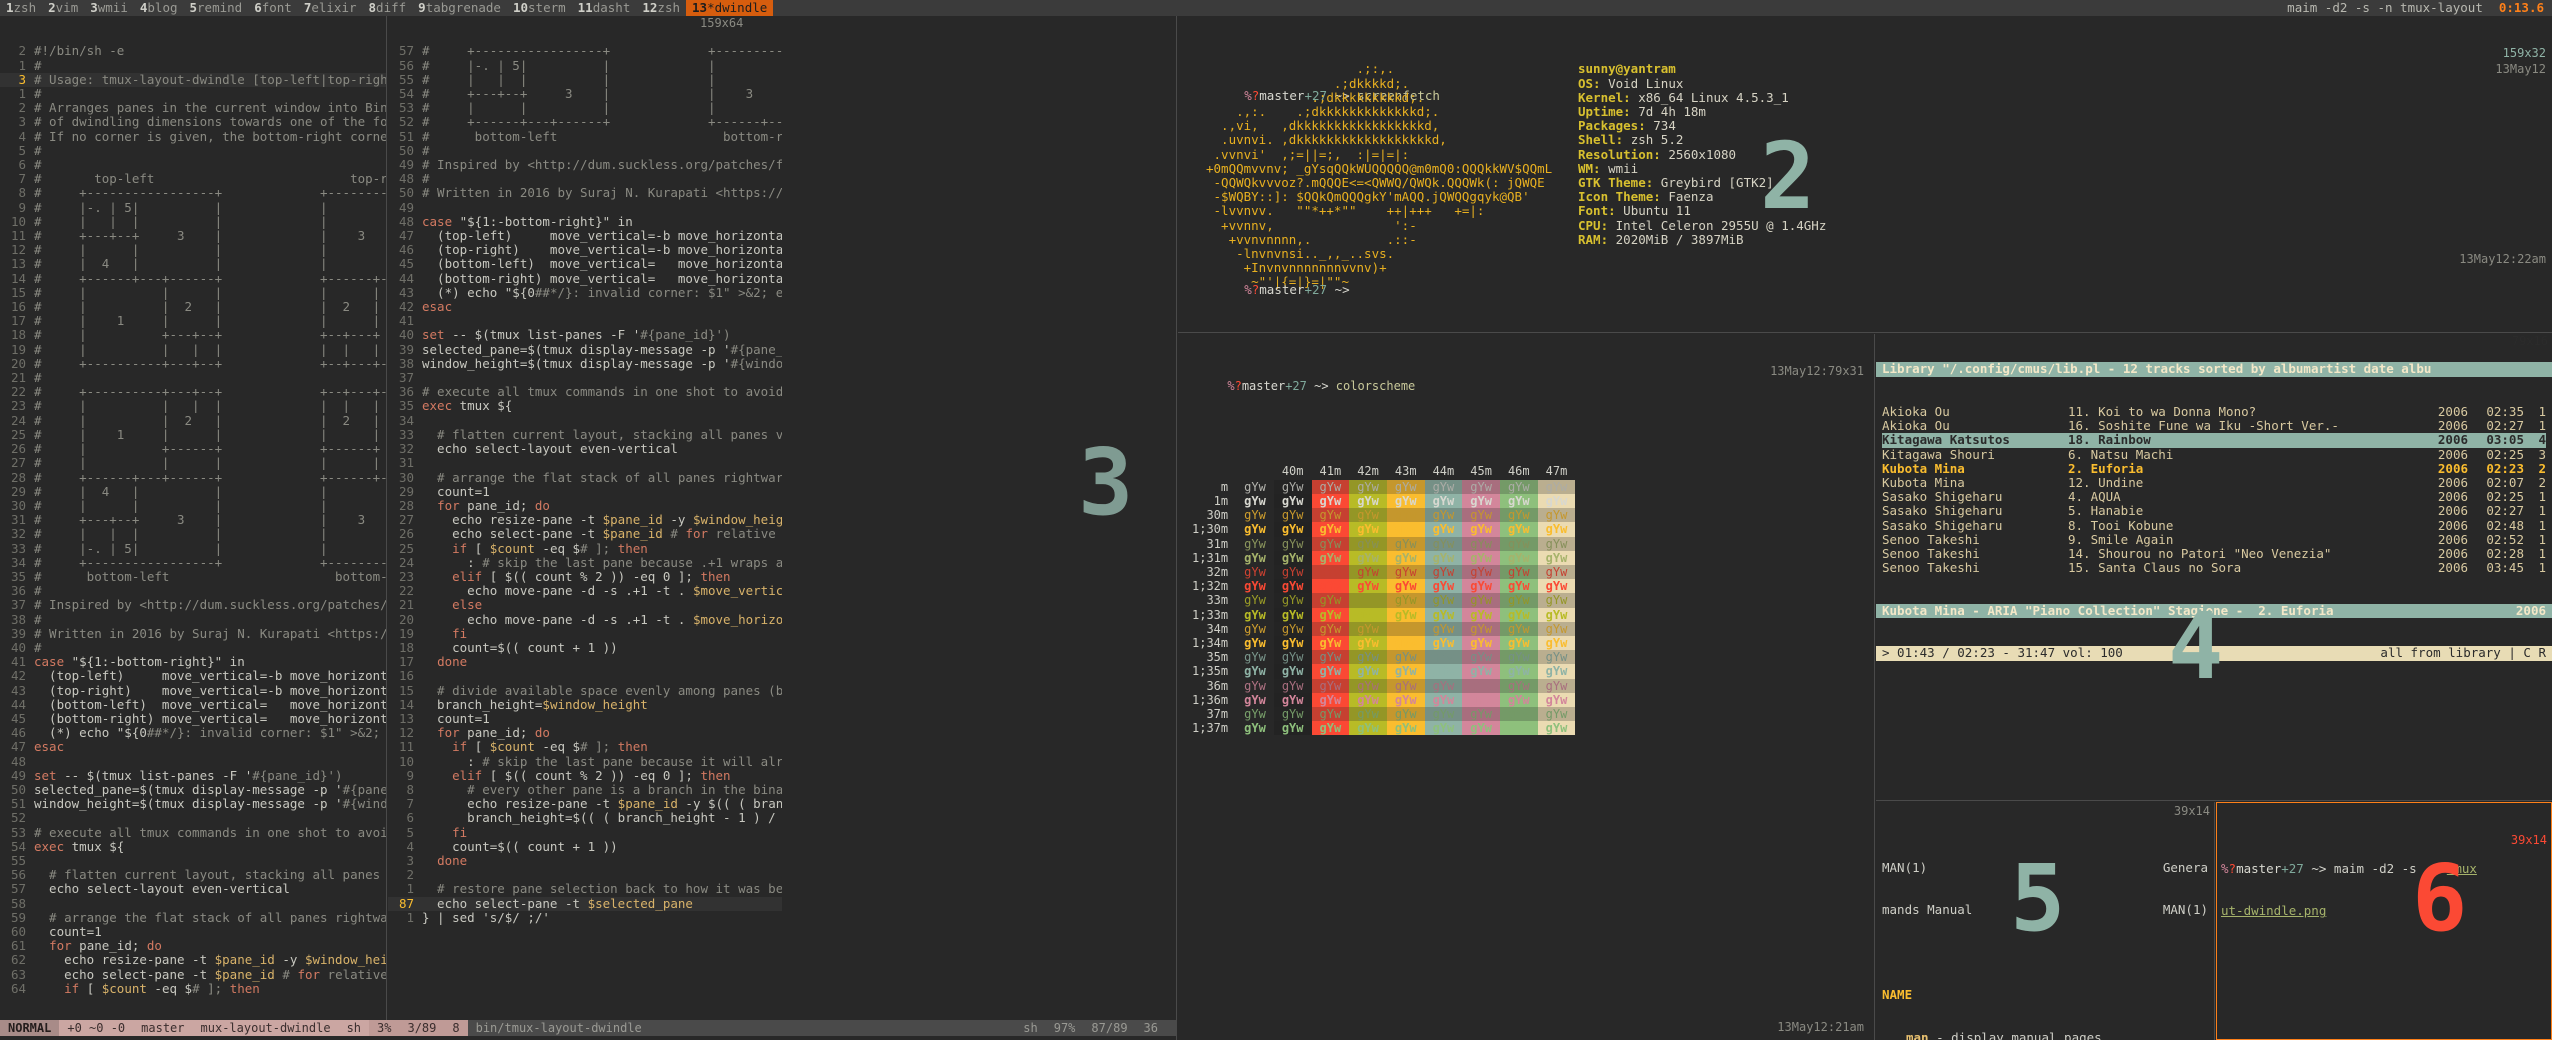  Describe the element at coordinates (585, 136) in the screenshot. I see `vim-line: 51 # bottom-left bottom-right` at that location.